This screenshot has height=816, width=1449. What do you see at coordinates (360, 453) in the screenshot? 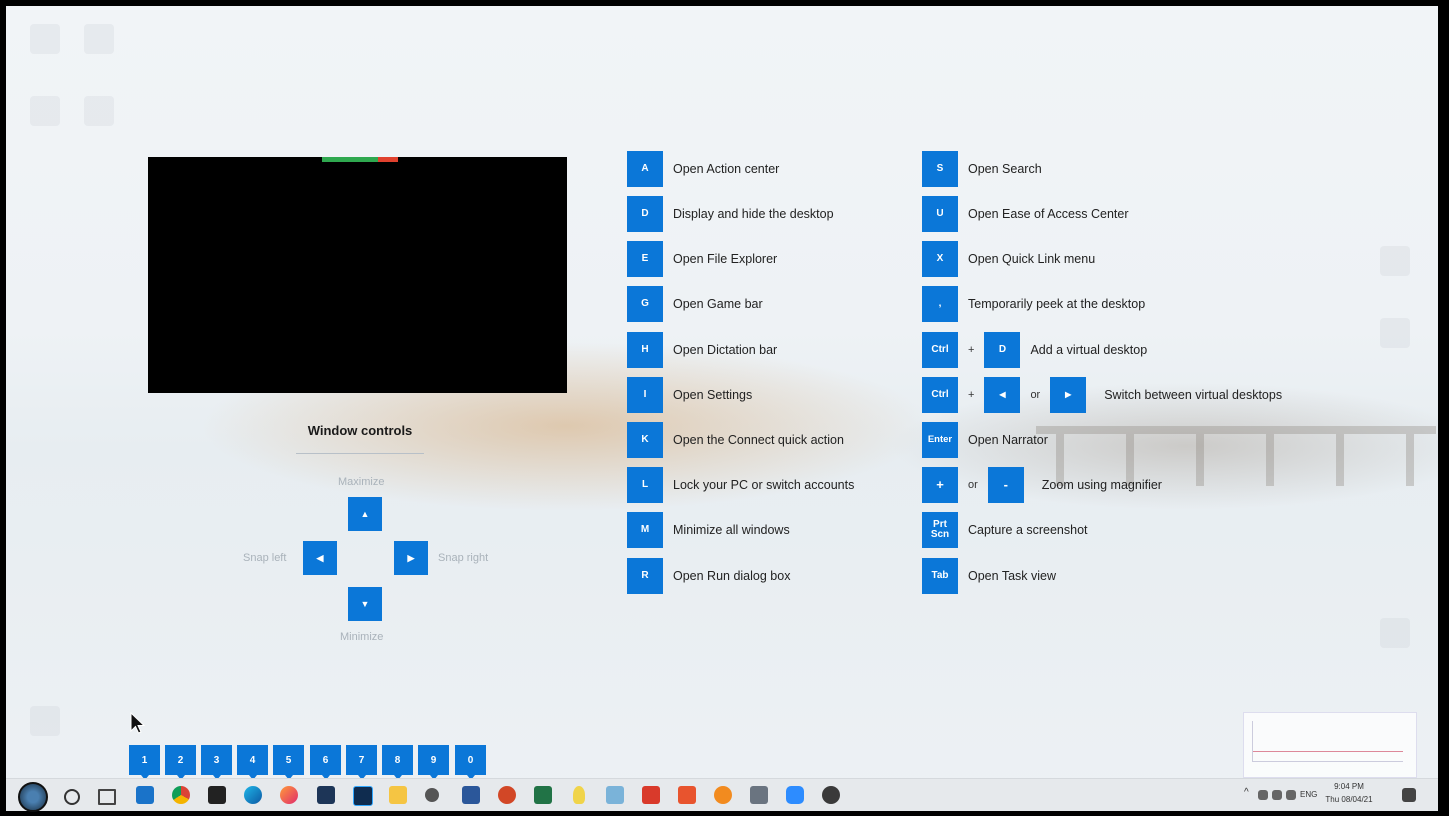
I see `window-controls-divider` at bounding box center [360, 453].